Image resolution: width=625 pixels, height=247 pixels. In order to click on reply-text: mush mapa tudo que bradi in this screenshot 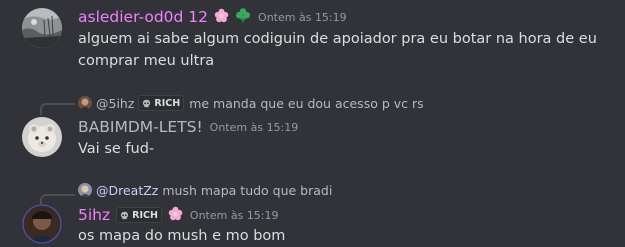, I will do `click(247, 190)`.